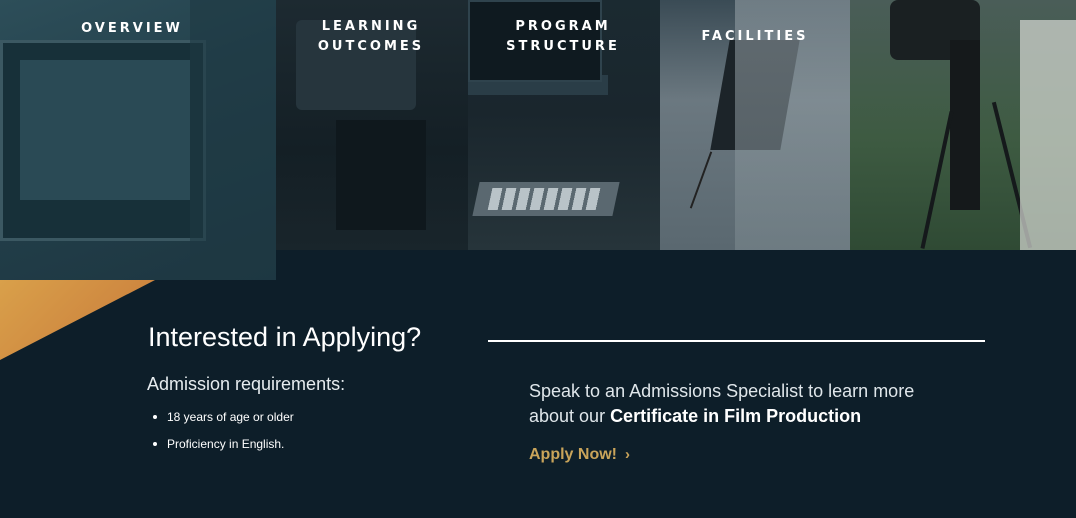  I want to click on orange-accent-wedge, so click(77, 320).